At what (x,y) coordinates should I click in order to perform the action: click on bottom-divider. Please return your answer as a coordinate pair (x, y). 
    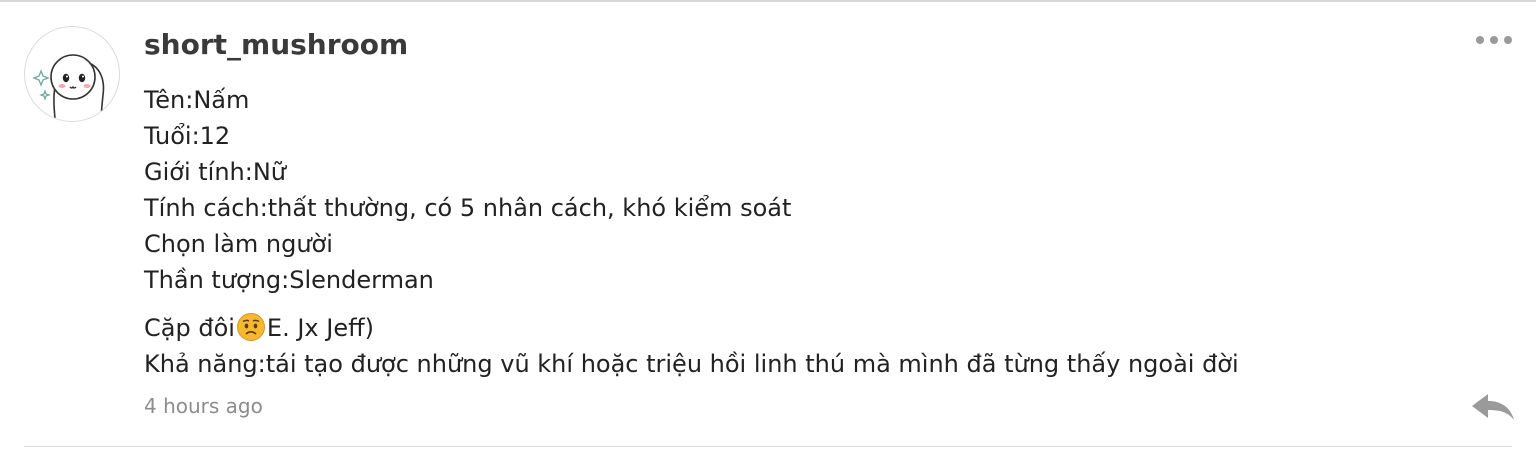
    Looking at the image, I should click on (768, 446).